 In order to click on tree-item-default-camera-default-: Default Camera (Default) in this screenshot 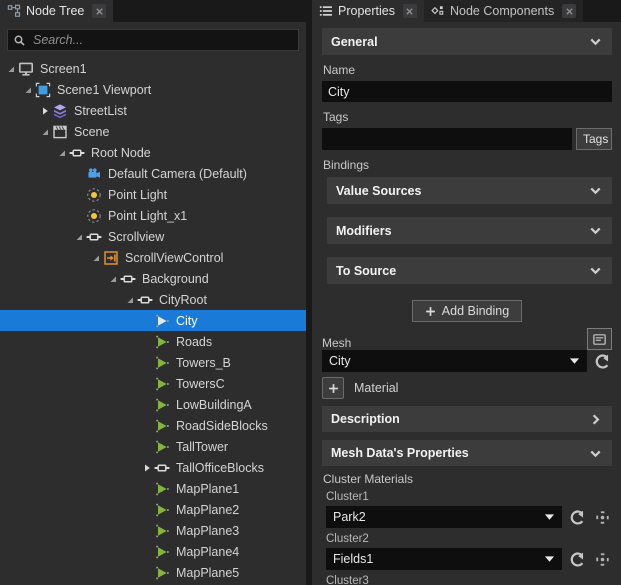, I will do `click(153, 173)`.